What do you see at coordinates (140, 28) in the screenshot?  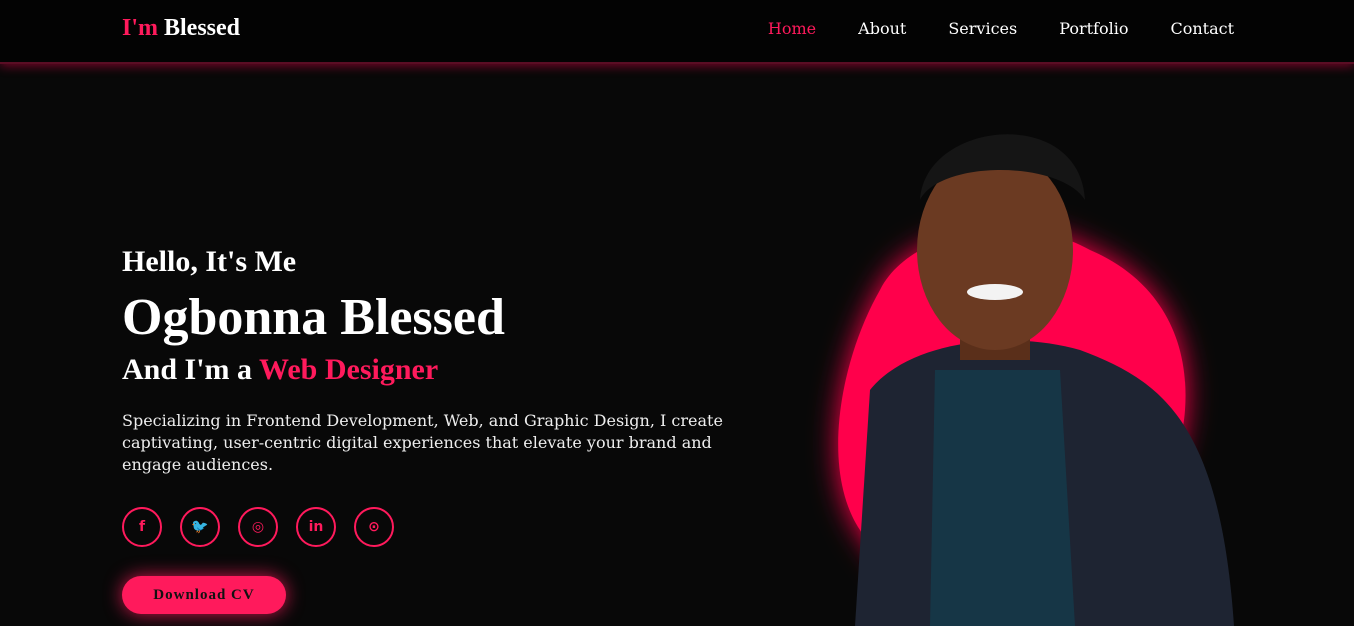 I see `logo-accent: I'm` at bounding box center [140, 28].